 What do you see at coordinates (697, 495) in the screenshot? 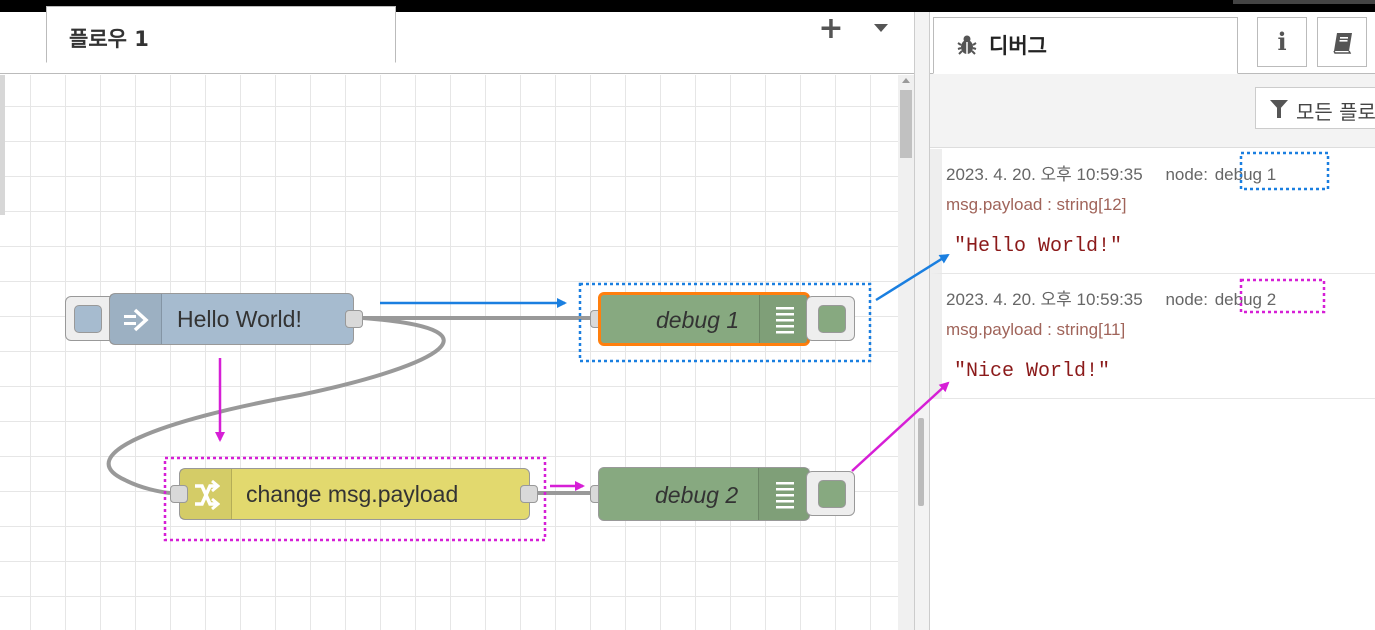
I see `debug2-node-label: debug 2` at bounding box center [697, 495].